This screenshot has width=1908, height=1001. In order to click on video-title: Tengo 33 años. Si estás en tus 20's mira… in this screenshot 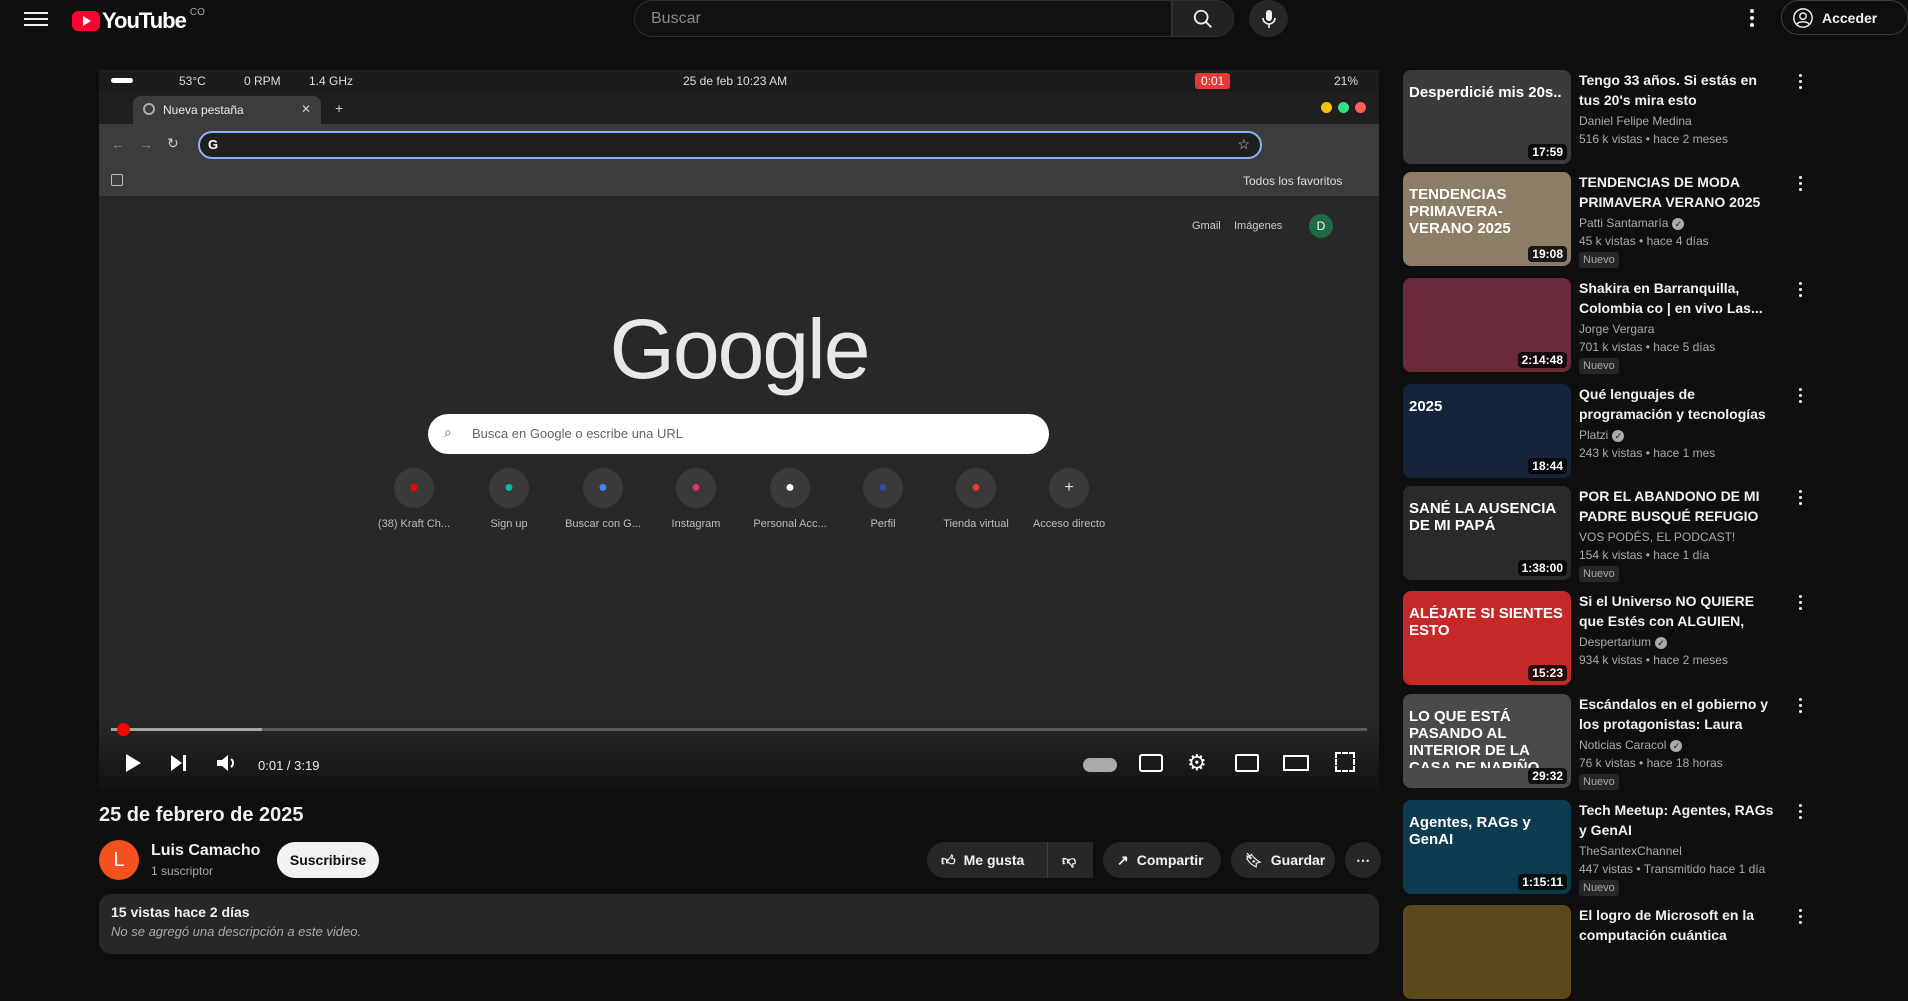, I will do `click(1679, 90)`.